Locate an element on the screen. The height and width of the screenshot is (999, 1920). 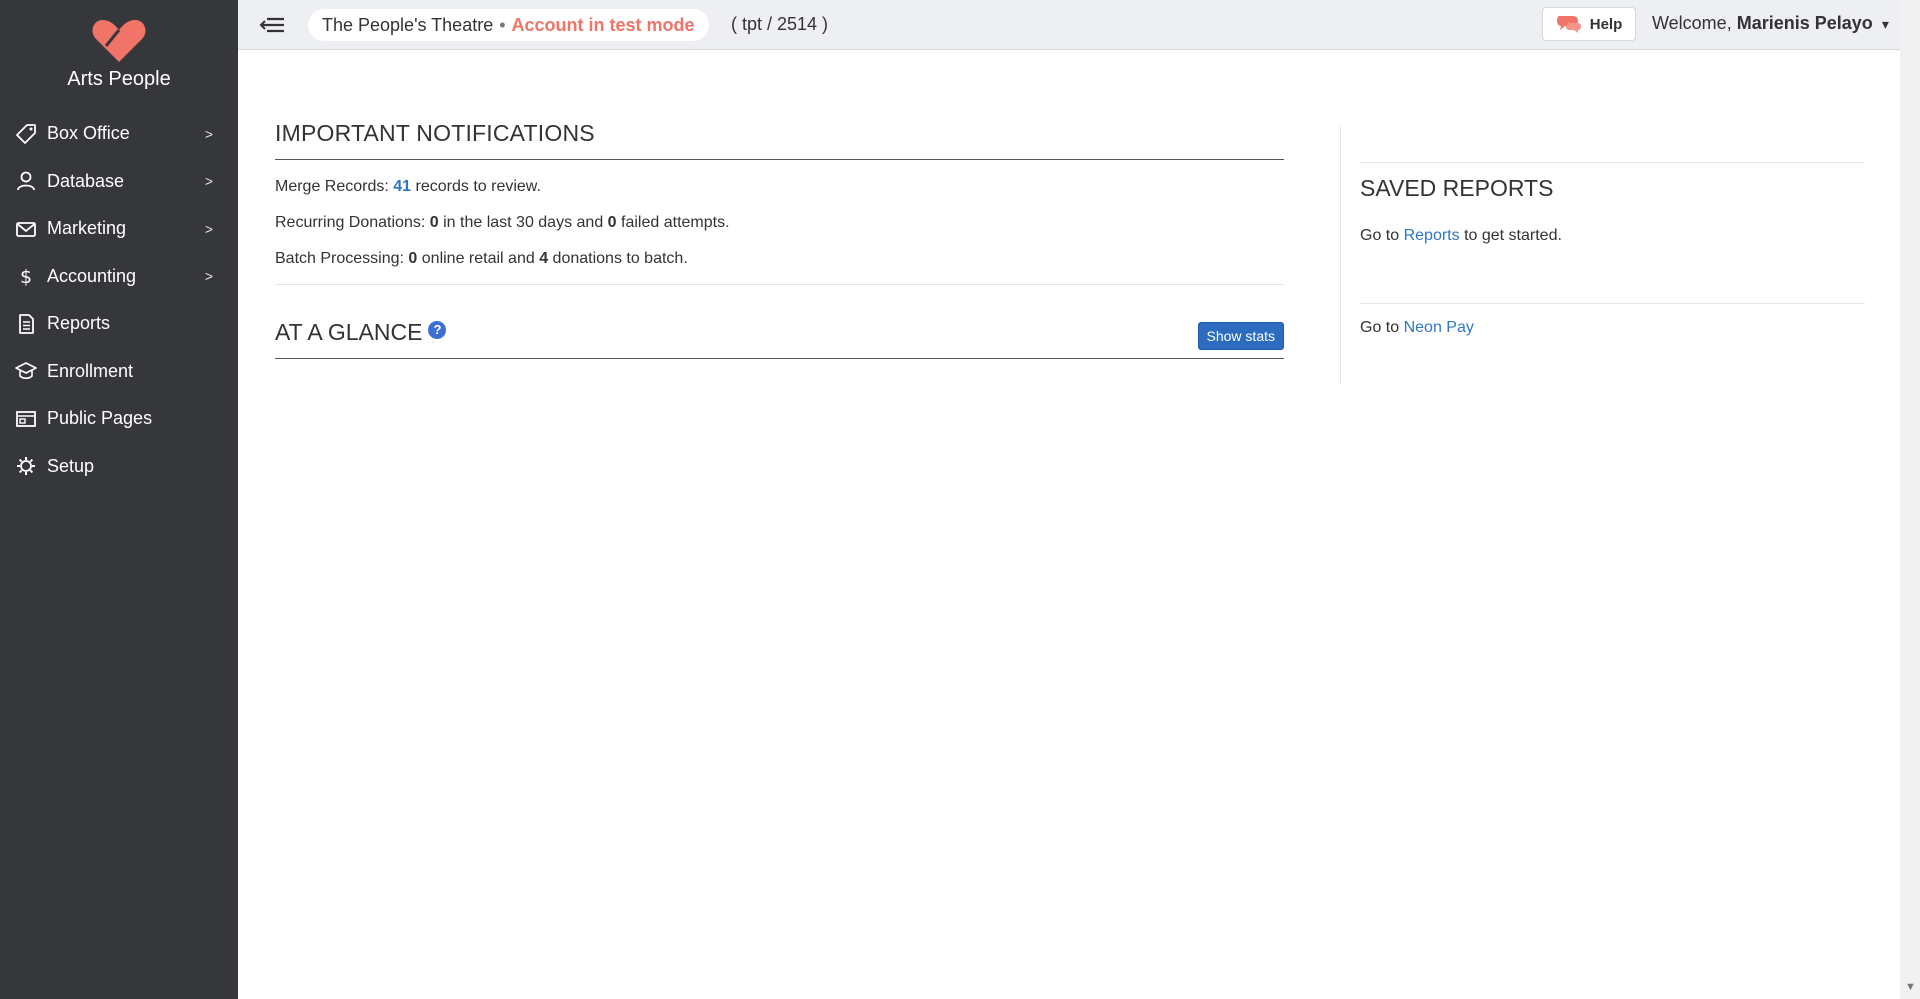
organization-code: ( tpt / 2514 ) is located at coordinates (780, 24).